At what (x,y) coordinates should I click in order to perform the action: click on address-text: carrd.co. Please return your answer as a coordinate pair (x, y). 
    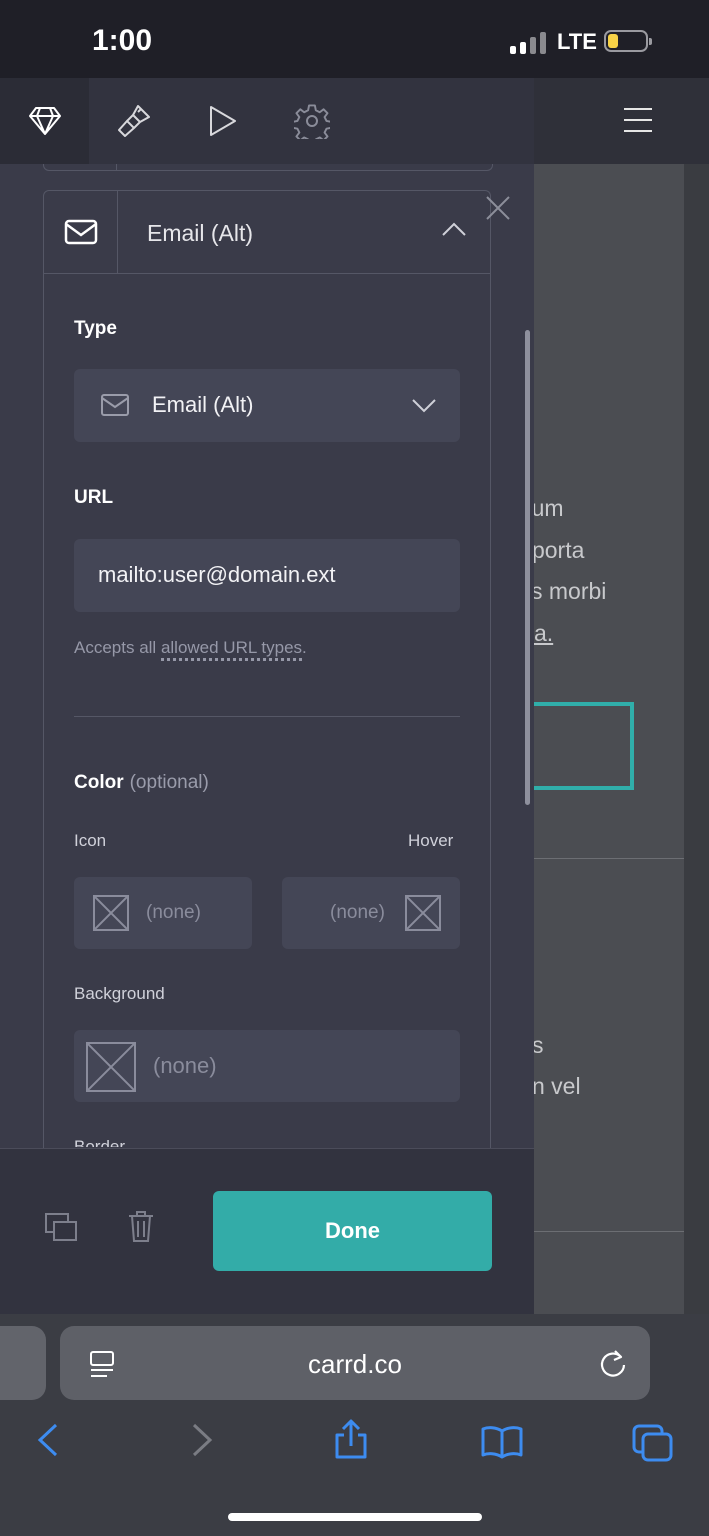
    Looking at the image, I should click on (355, 1364).